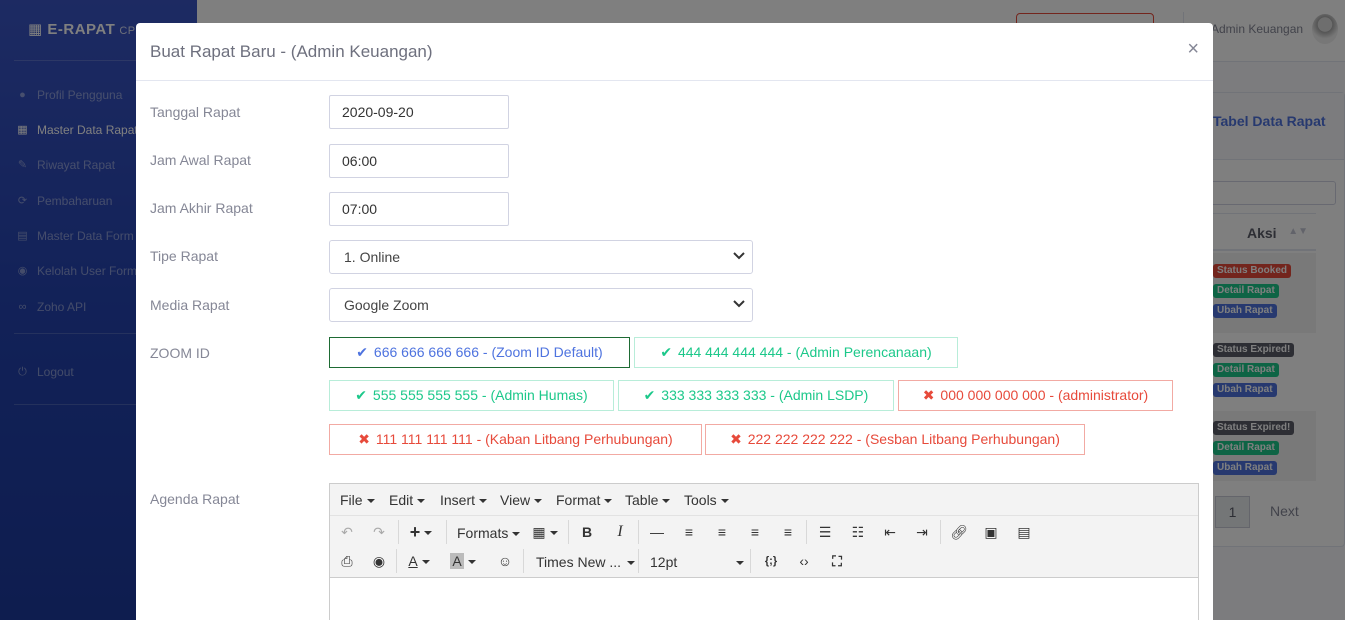 The height and width of the screenshot is (620, 1345). Describe the element at coordinates (479, 352) in the screenshot. I see `zoom-id-option-default: ✔ 666 666 666 666 - (Zoom ID Default)` at that location.